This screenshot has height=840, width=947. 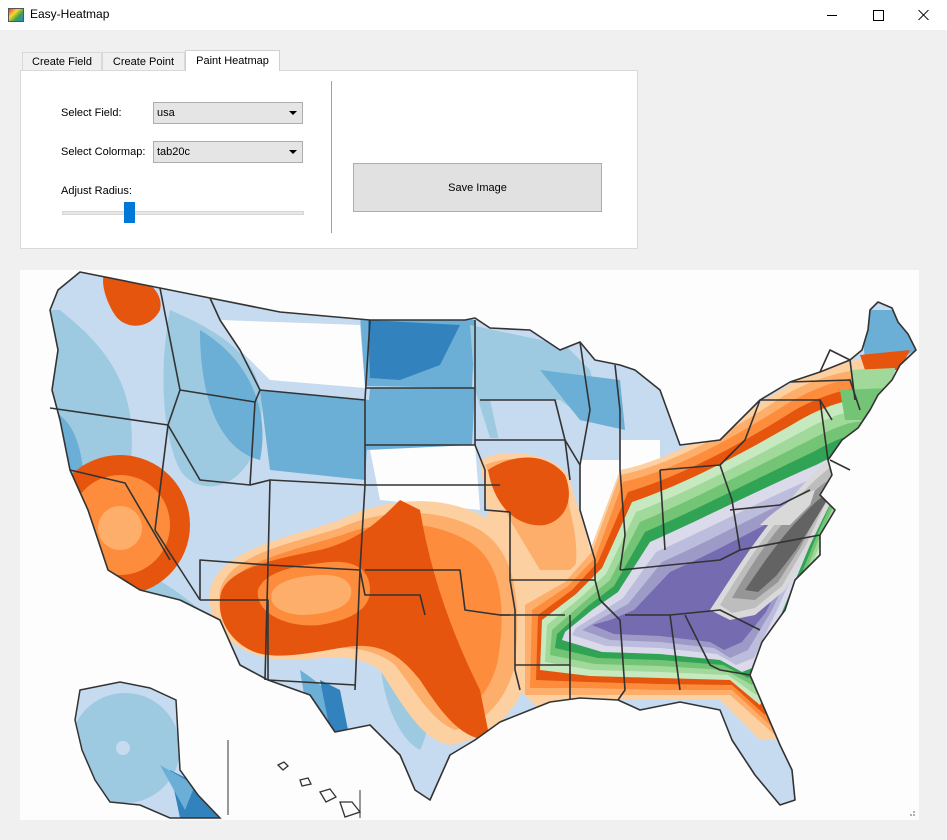 I want to click on maximize-icon, so click(x=878, y=15).